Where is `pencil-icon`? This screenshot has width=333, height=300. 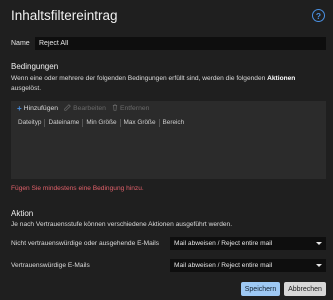
pencil-icon is located at coordinates (67, 108).